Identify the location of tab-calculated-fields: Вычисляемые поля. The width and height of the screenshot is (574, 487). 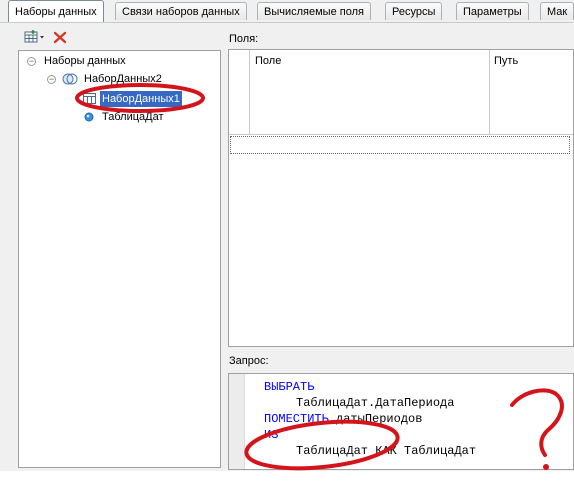
(314, 11).